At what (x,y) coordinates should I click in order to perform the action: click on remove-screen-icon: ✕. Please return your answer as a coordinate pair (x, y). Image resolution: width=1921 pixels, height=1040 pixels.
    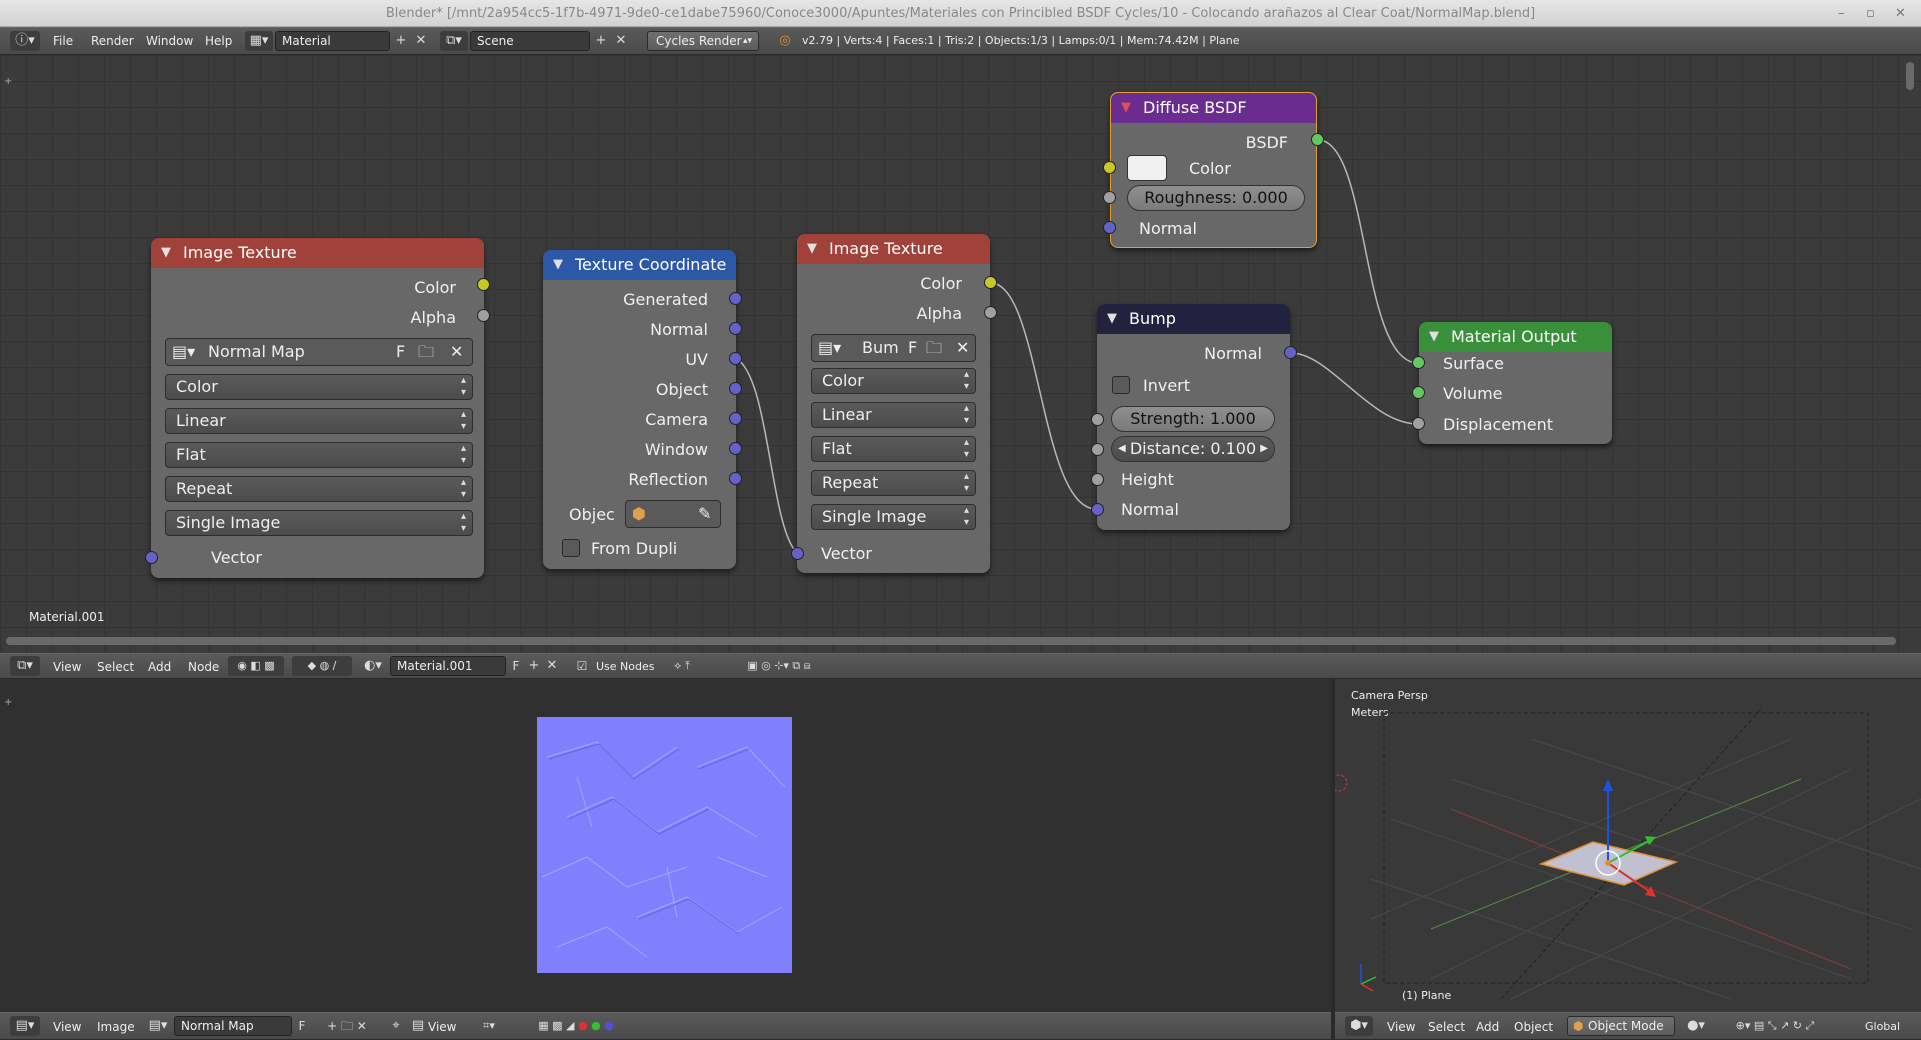
    Looking at the image, I should click on (421, 41).